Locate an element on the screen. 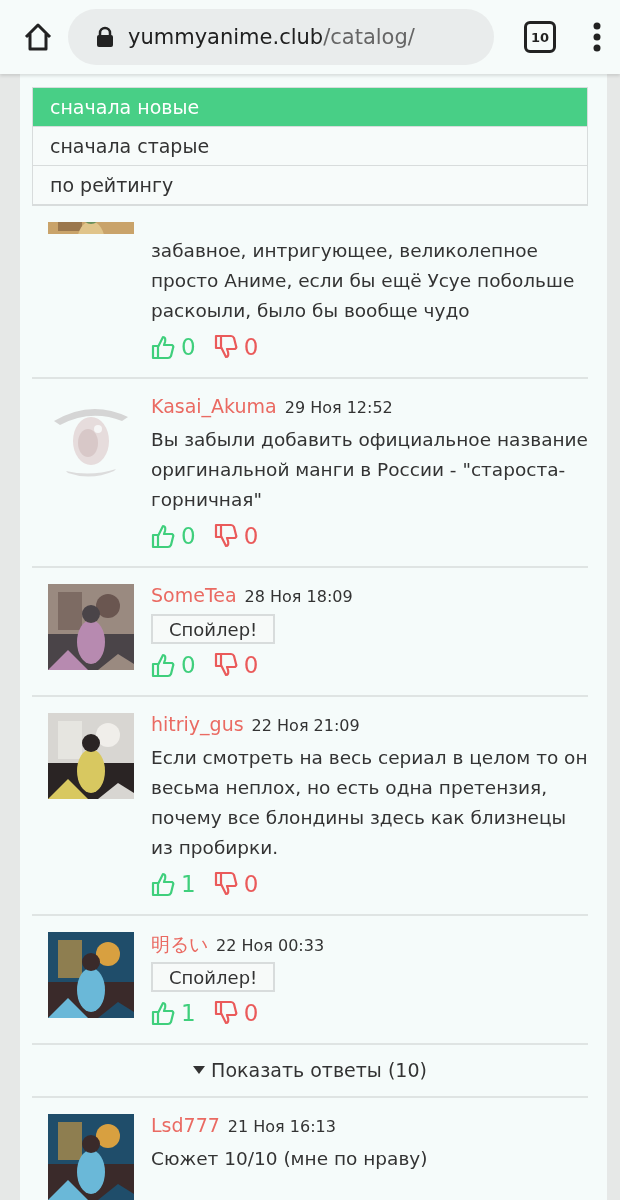  show-replies-button: Показать ответы (10) is located at coordinates (310, 1070).